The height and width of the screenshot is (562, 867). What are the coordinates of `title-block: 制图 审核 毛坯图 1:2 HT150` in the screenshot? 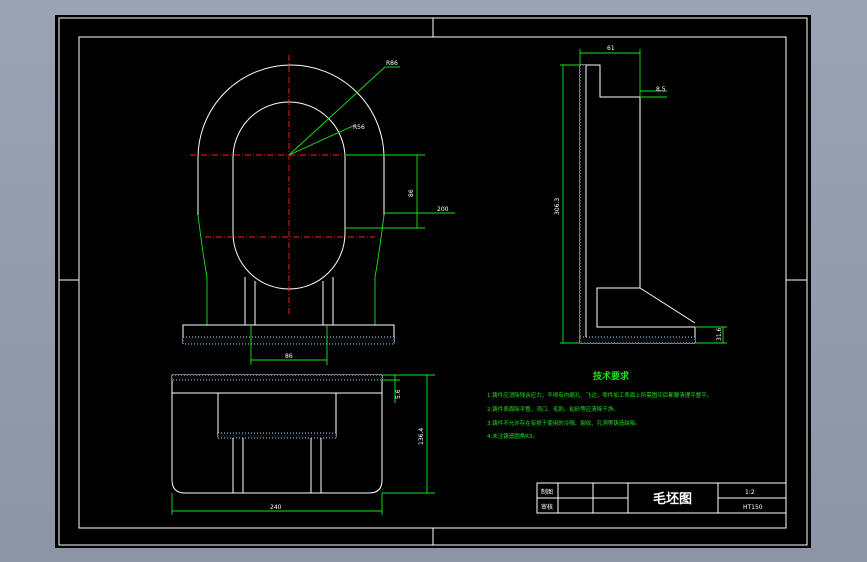 It's located at (661, 498).